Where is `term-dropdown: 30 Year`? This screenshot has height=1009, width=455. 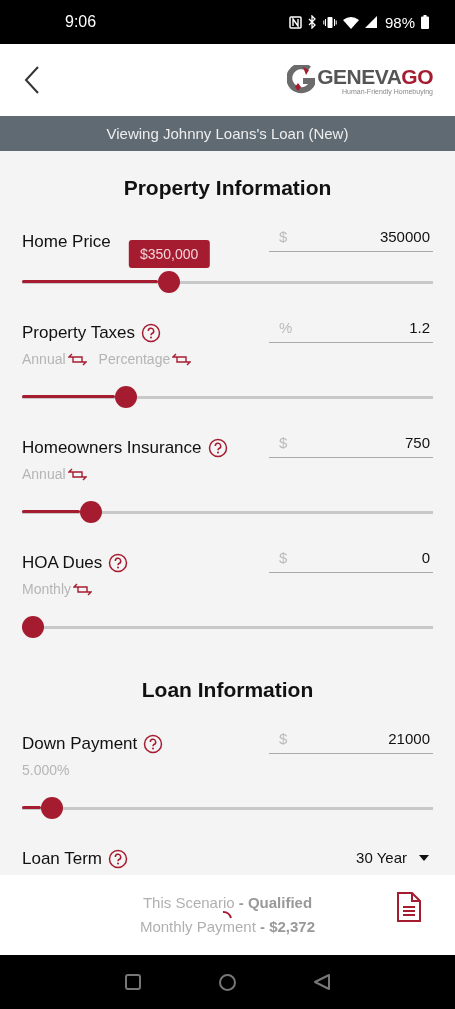 term-dropdown: 30 Year is located at coordinates (394, 855).